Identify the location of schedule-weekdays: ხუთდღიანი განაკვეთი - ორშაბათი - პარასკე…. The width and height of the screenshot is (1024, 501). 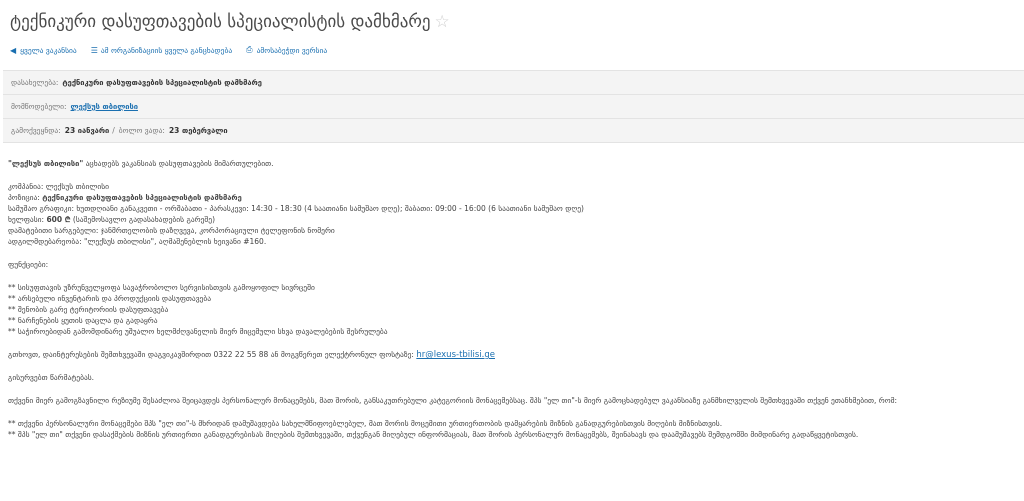
(162, 208).